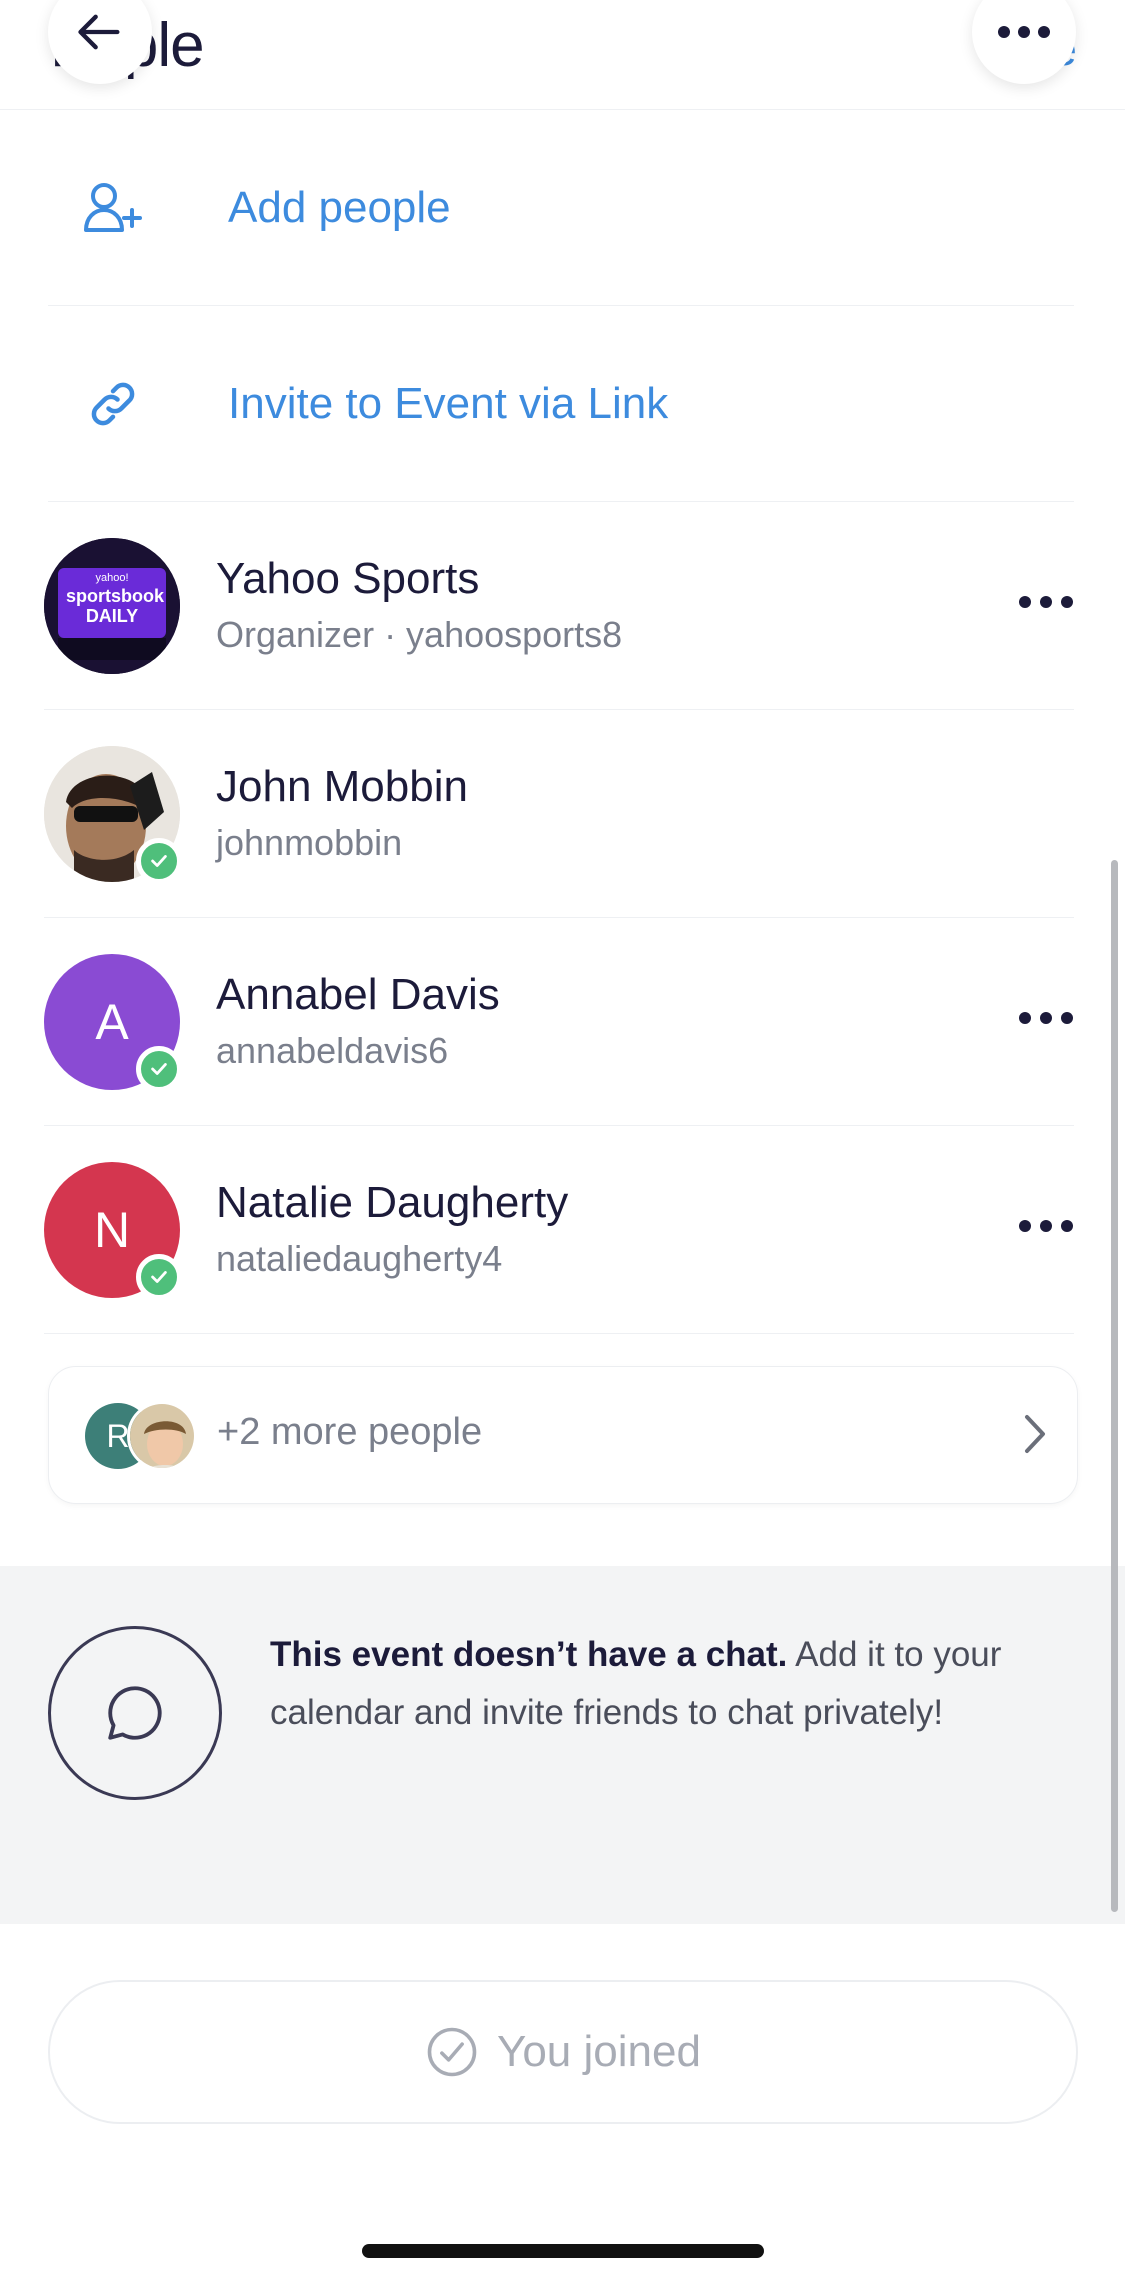 The image size is (1125, 2284). What do you see at coordinates (563, 2251) in the screenshot?
I see `home-indicator` at bounding box center [563, 2251].